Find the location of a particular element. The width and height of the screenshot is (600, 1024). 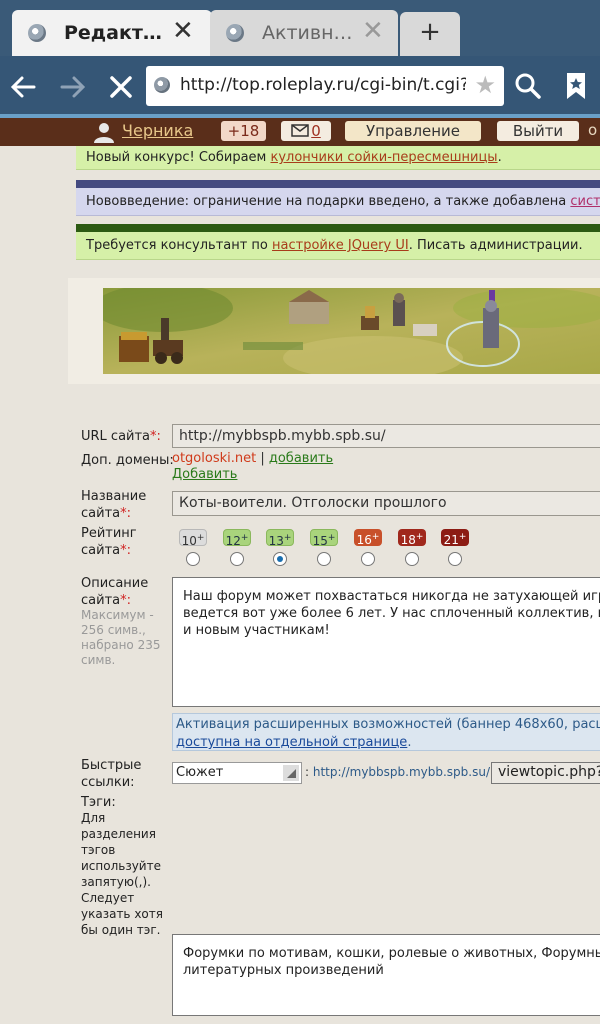

userbar-trailing-text: о is located at coordinates (593, 130).